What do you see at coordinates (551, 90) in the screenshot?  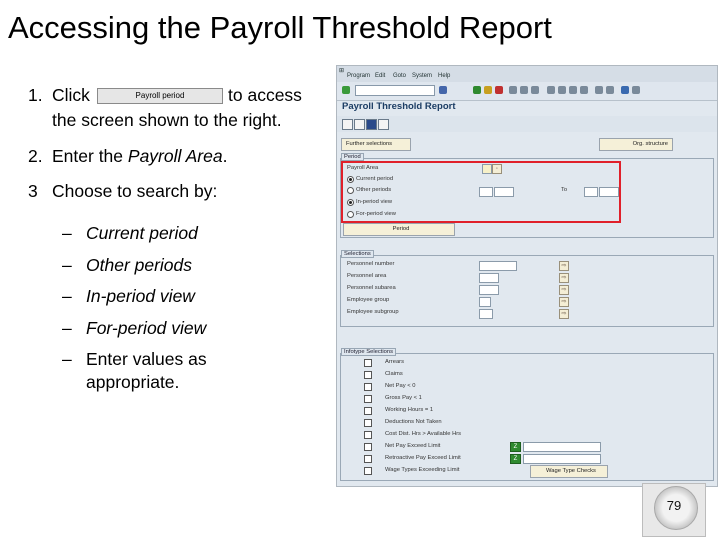 I see `first-page-icon` at bounding box center [551, 90].